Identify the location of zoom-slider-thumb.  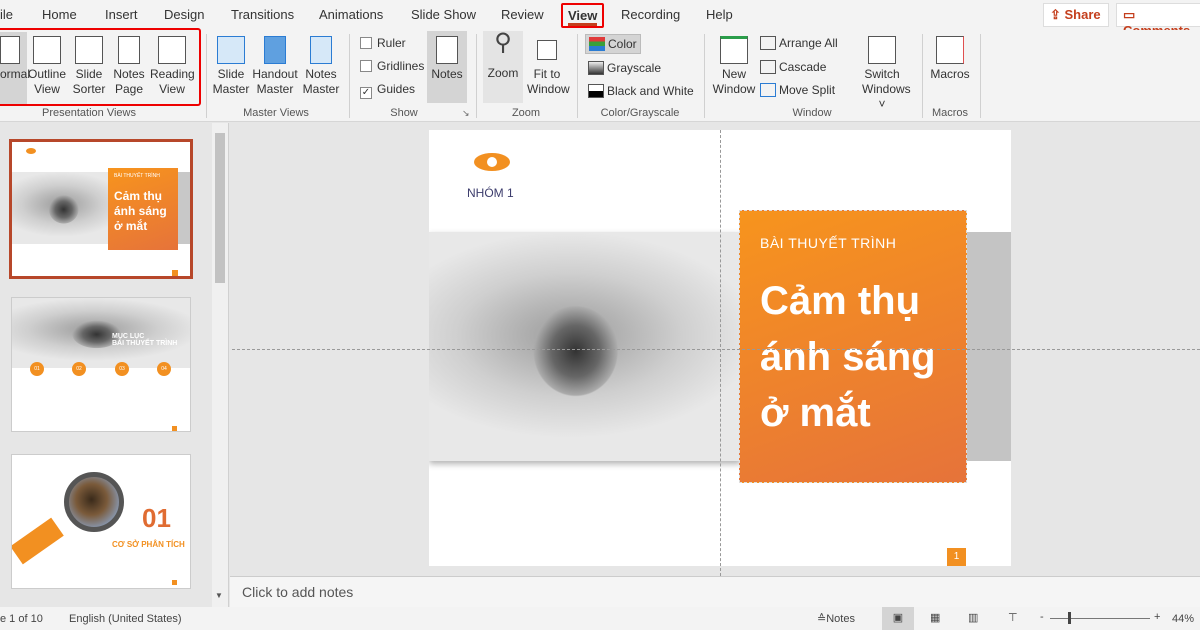
(1069, 618).